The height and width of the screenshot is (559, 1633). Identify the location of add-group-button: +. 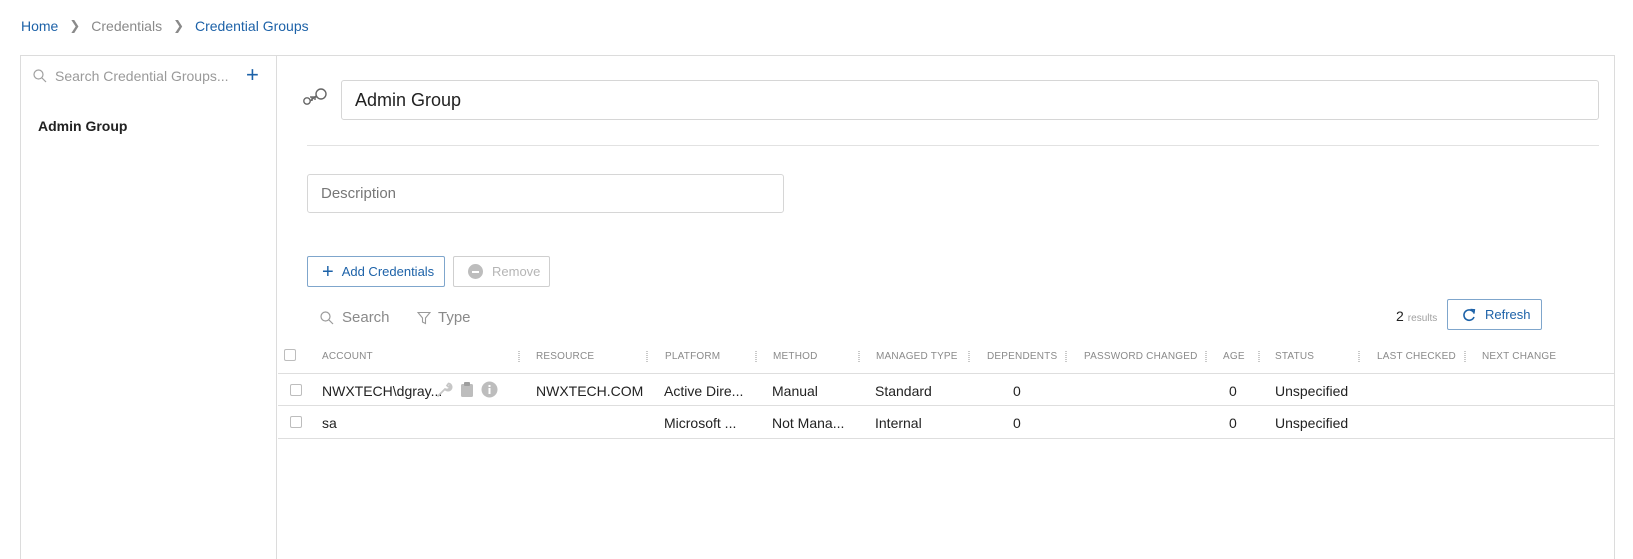
(252, 75).